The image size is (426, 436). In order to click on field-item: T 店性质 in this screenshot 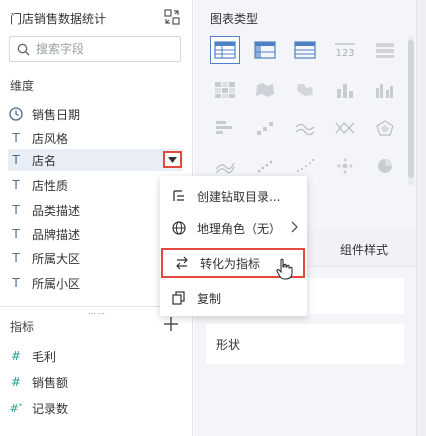, I will do `click(38, 185)`.